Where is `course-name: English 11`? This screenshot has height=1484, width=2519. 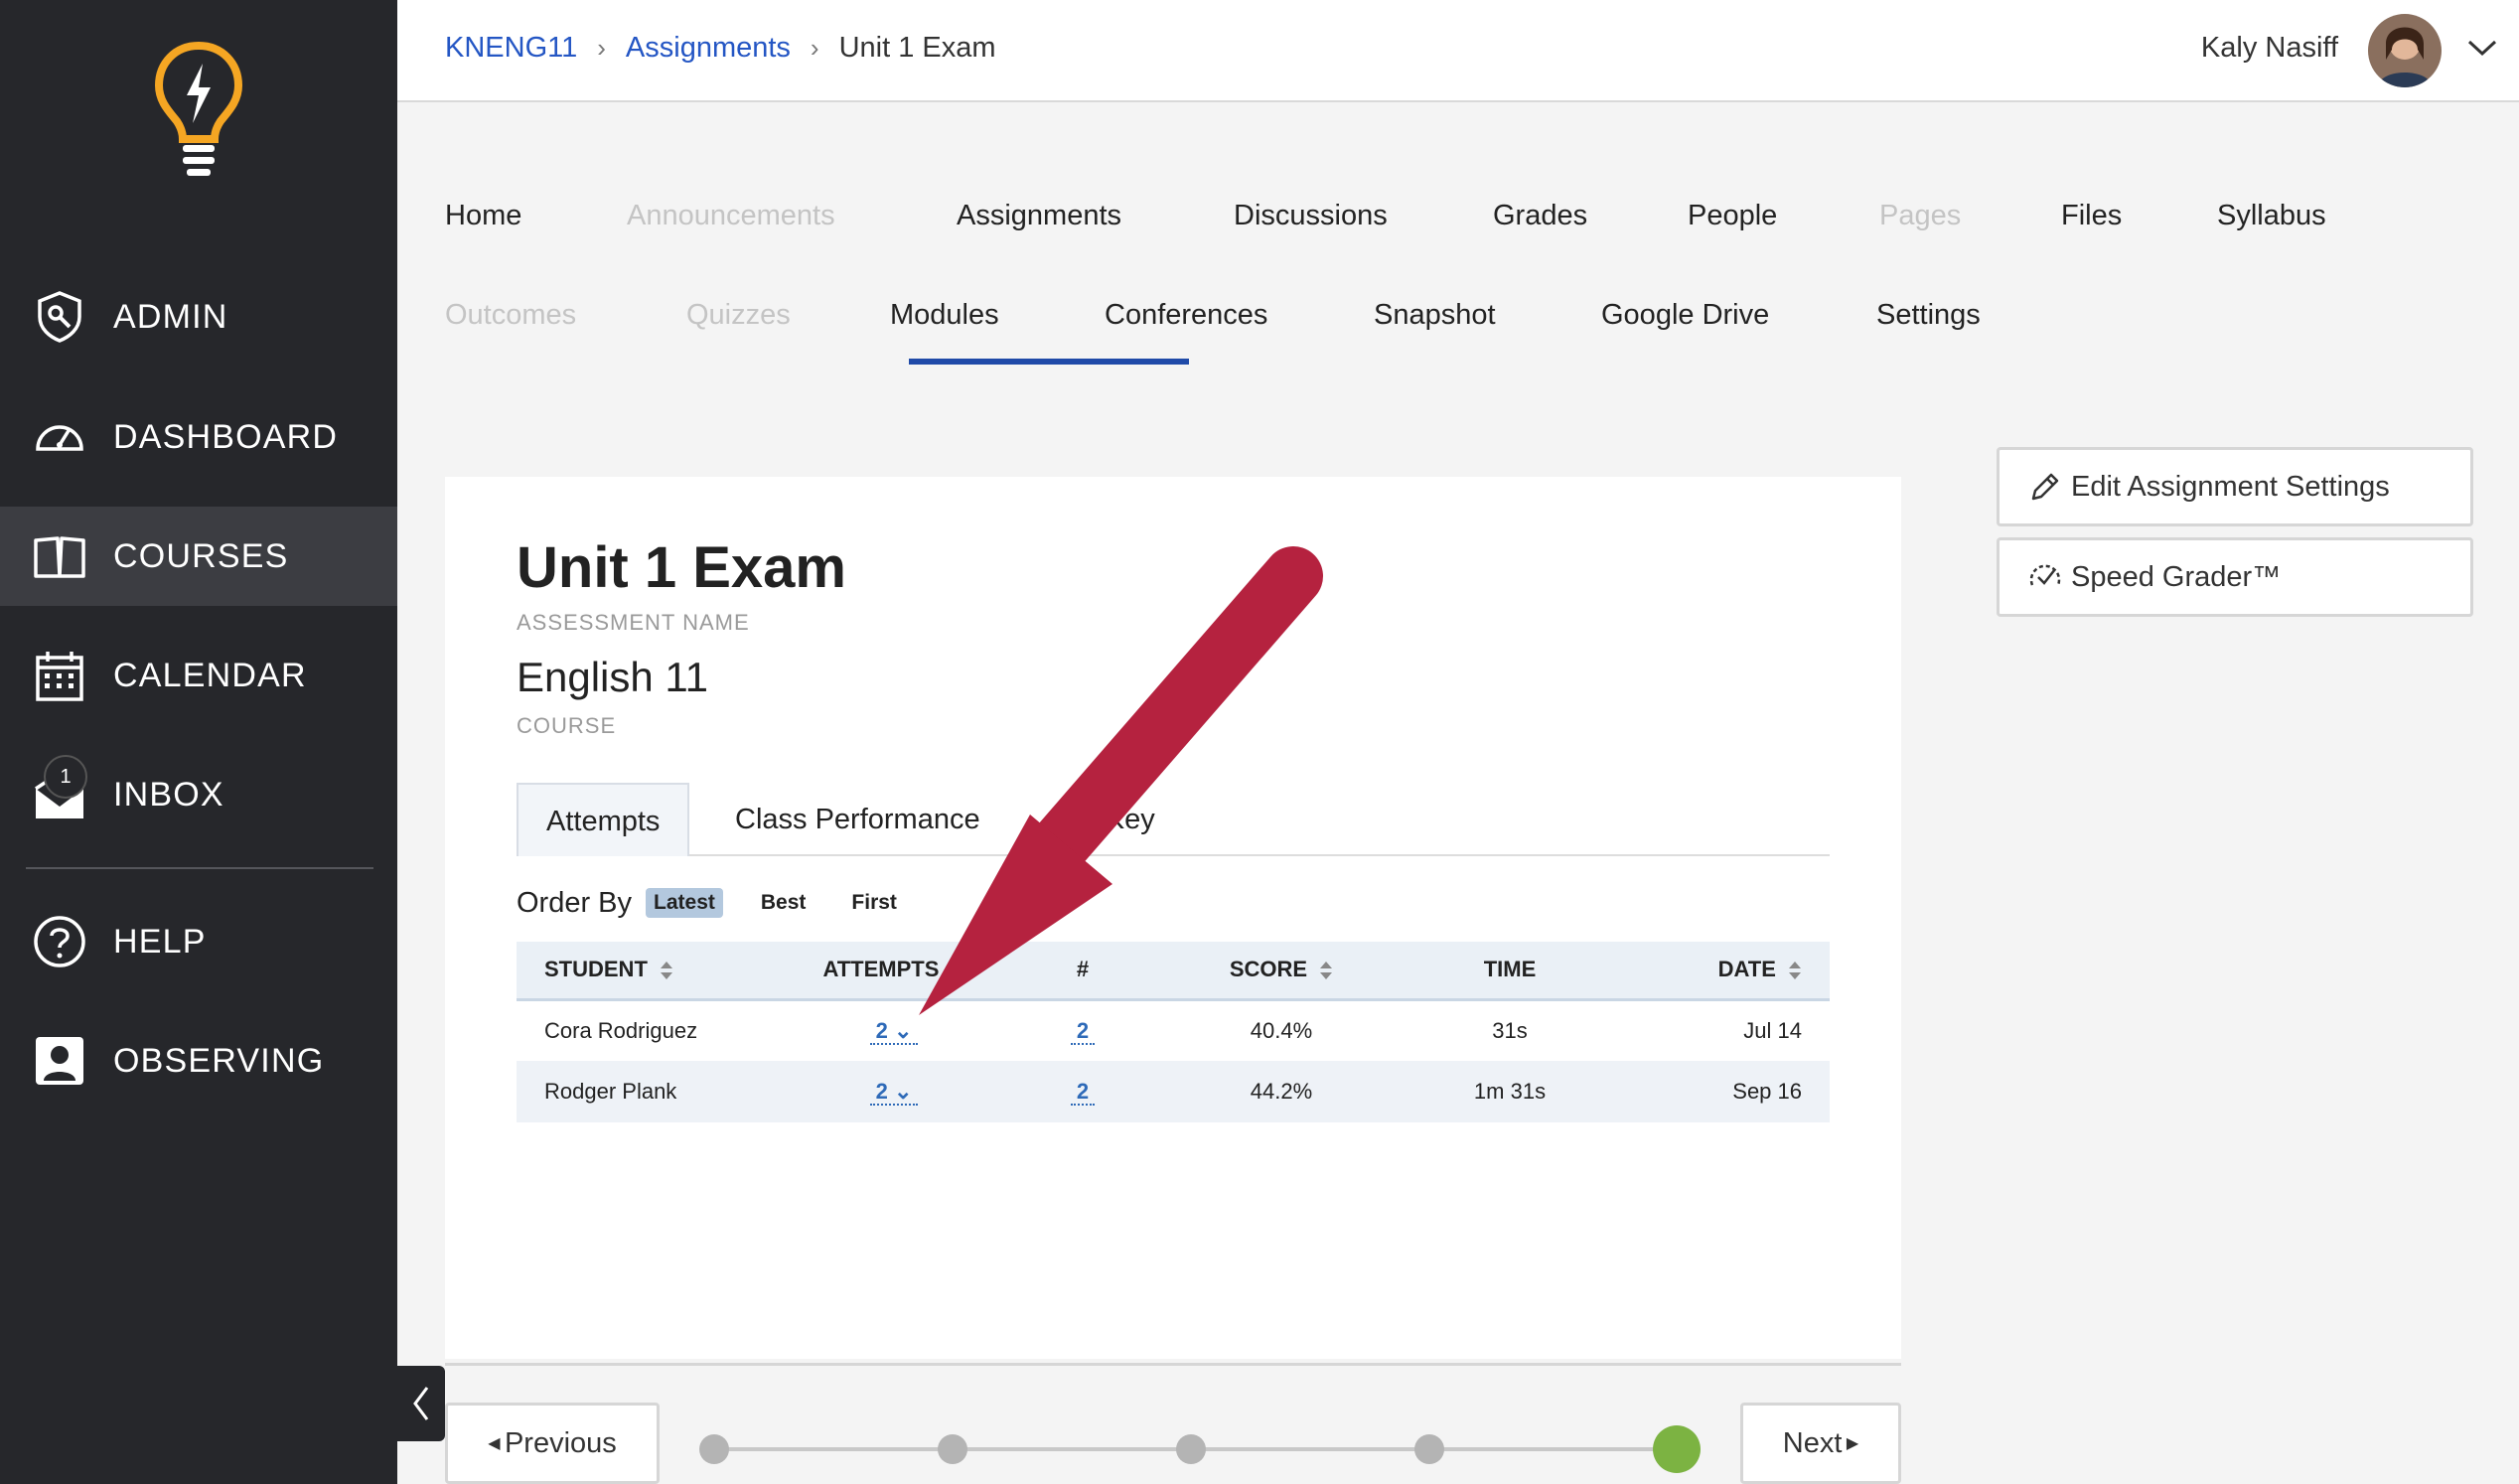 course-name: English 11 is located at coordinates (613, 677).